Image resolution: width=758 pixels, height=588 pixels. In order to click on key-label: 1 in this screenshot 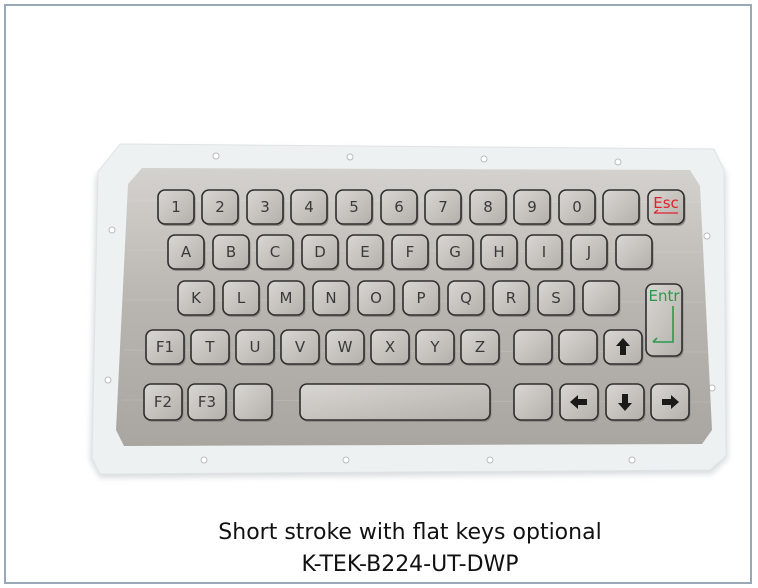, I will do `click(176, 207)`.